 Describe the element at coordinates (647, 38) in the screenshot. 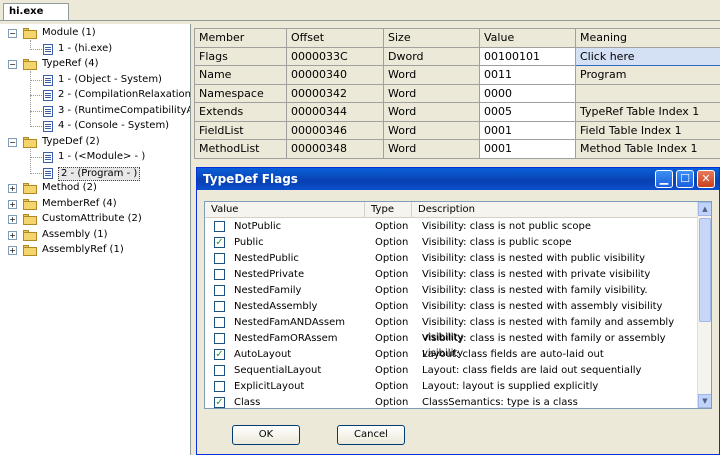

I see `column-header-meaning: Meaning` at that location.